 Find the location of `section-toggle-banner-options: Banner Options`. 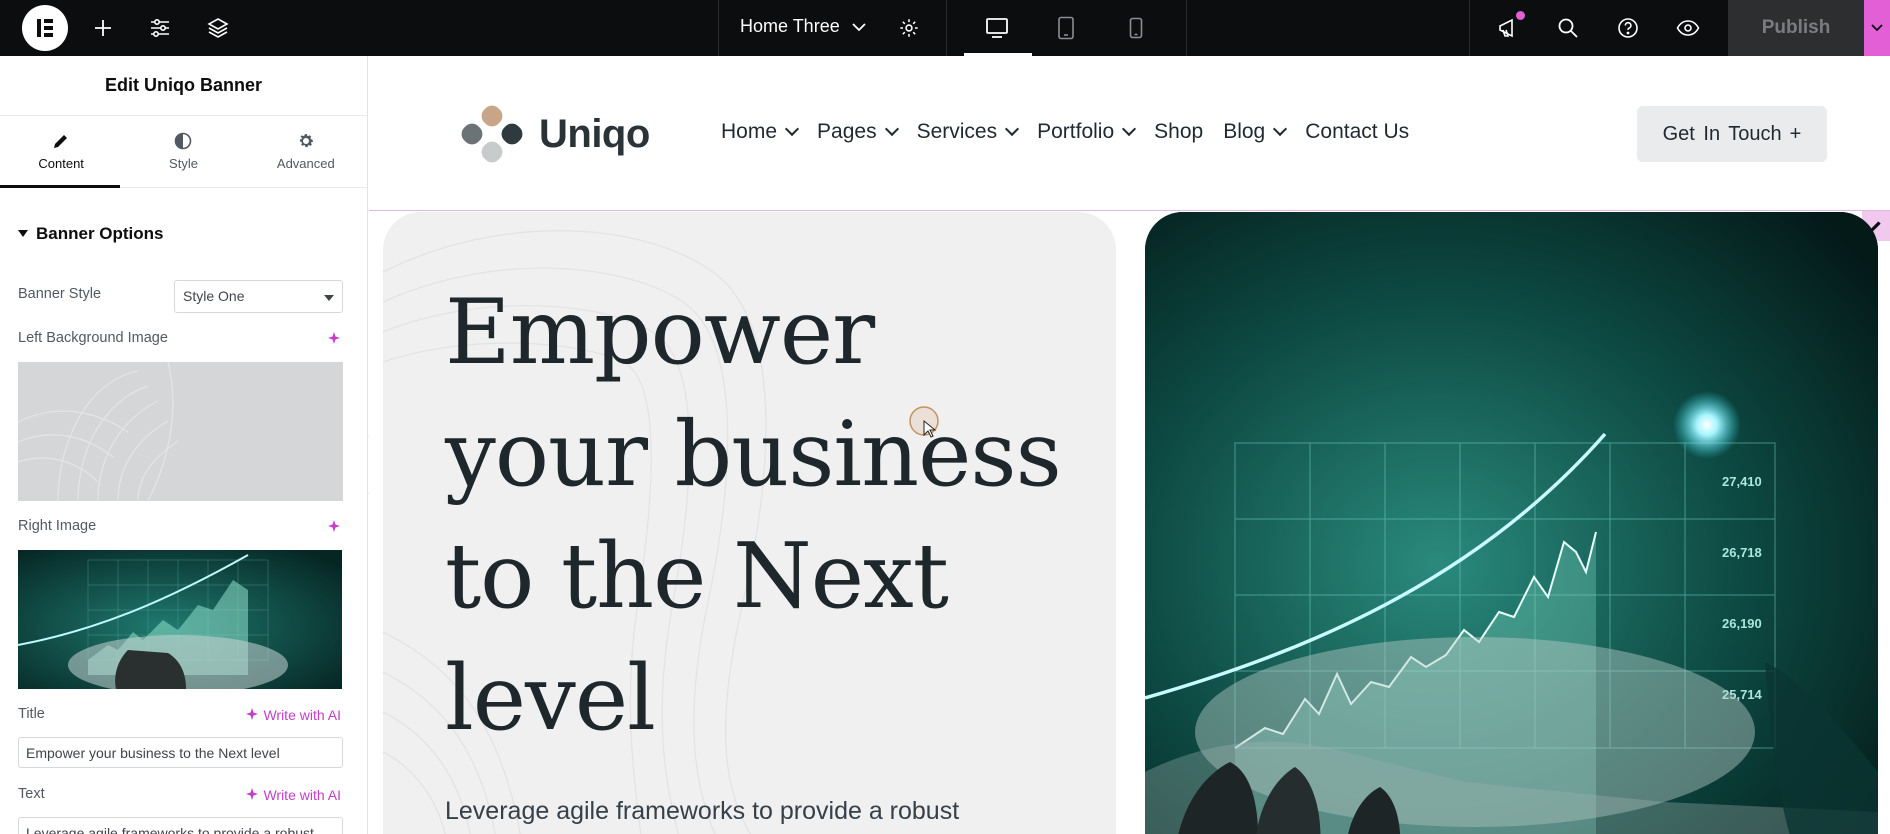

section-toggle-banner-options: Banner Options is located at coordinates (91, 234).